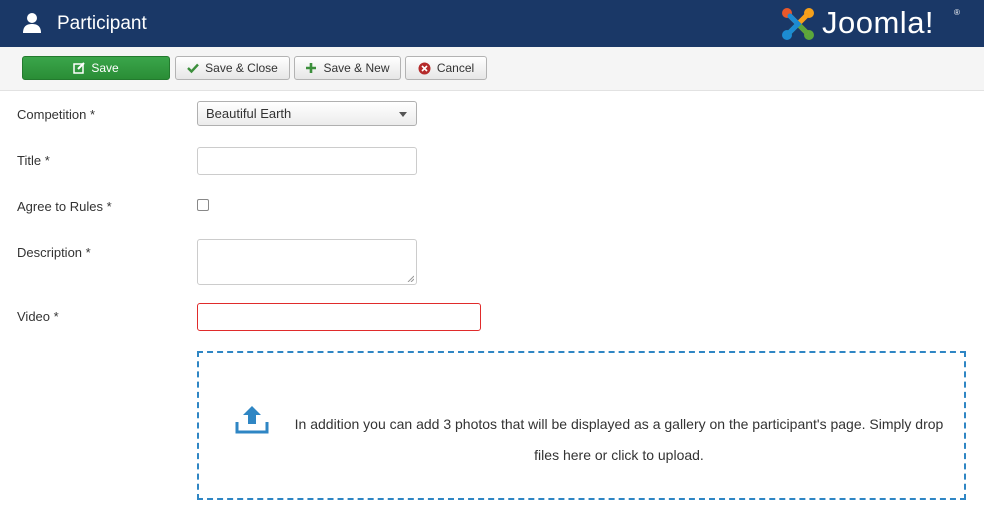 This screenshot has height=526, width=984. What do you see at coordinates (455, 68) in the screenshot?
I see `cancel-button-label: Cancel` at bounding box center [455, 68].